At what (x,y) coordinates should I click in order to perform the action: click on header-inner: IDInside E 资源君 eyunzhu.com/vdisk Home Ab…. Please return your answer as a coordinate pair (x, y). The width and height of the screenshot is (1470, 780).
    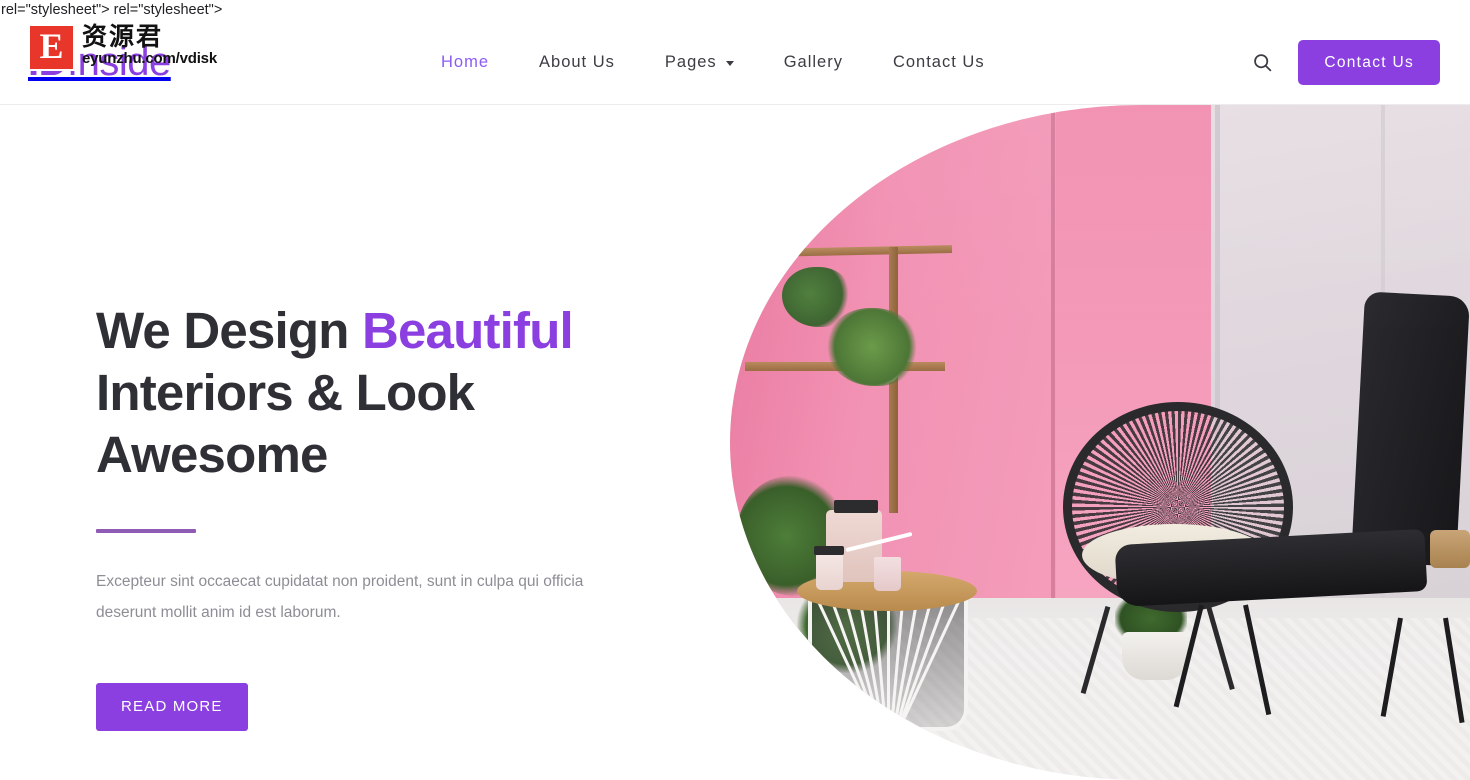
    Looking at the image, I should click on (735, 63).